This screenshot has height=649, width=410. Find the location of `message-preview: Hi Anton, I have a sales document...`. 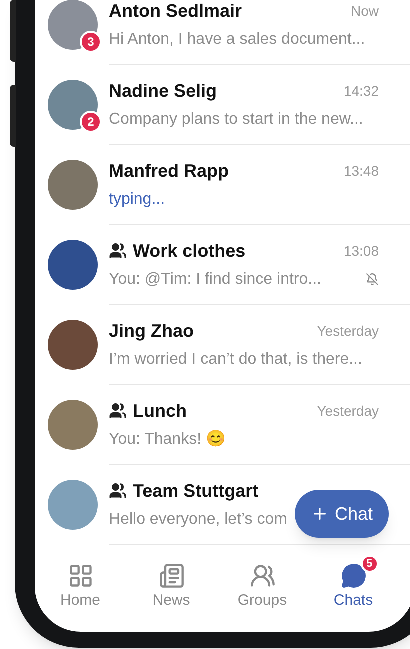

message-preview: Hi Anton, I have a sales document... is located at coordinates (237, 40).